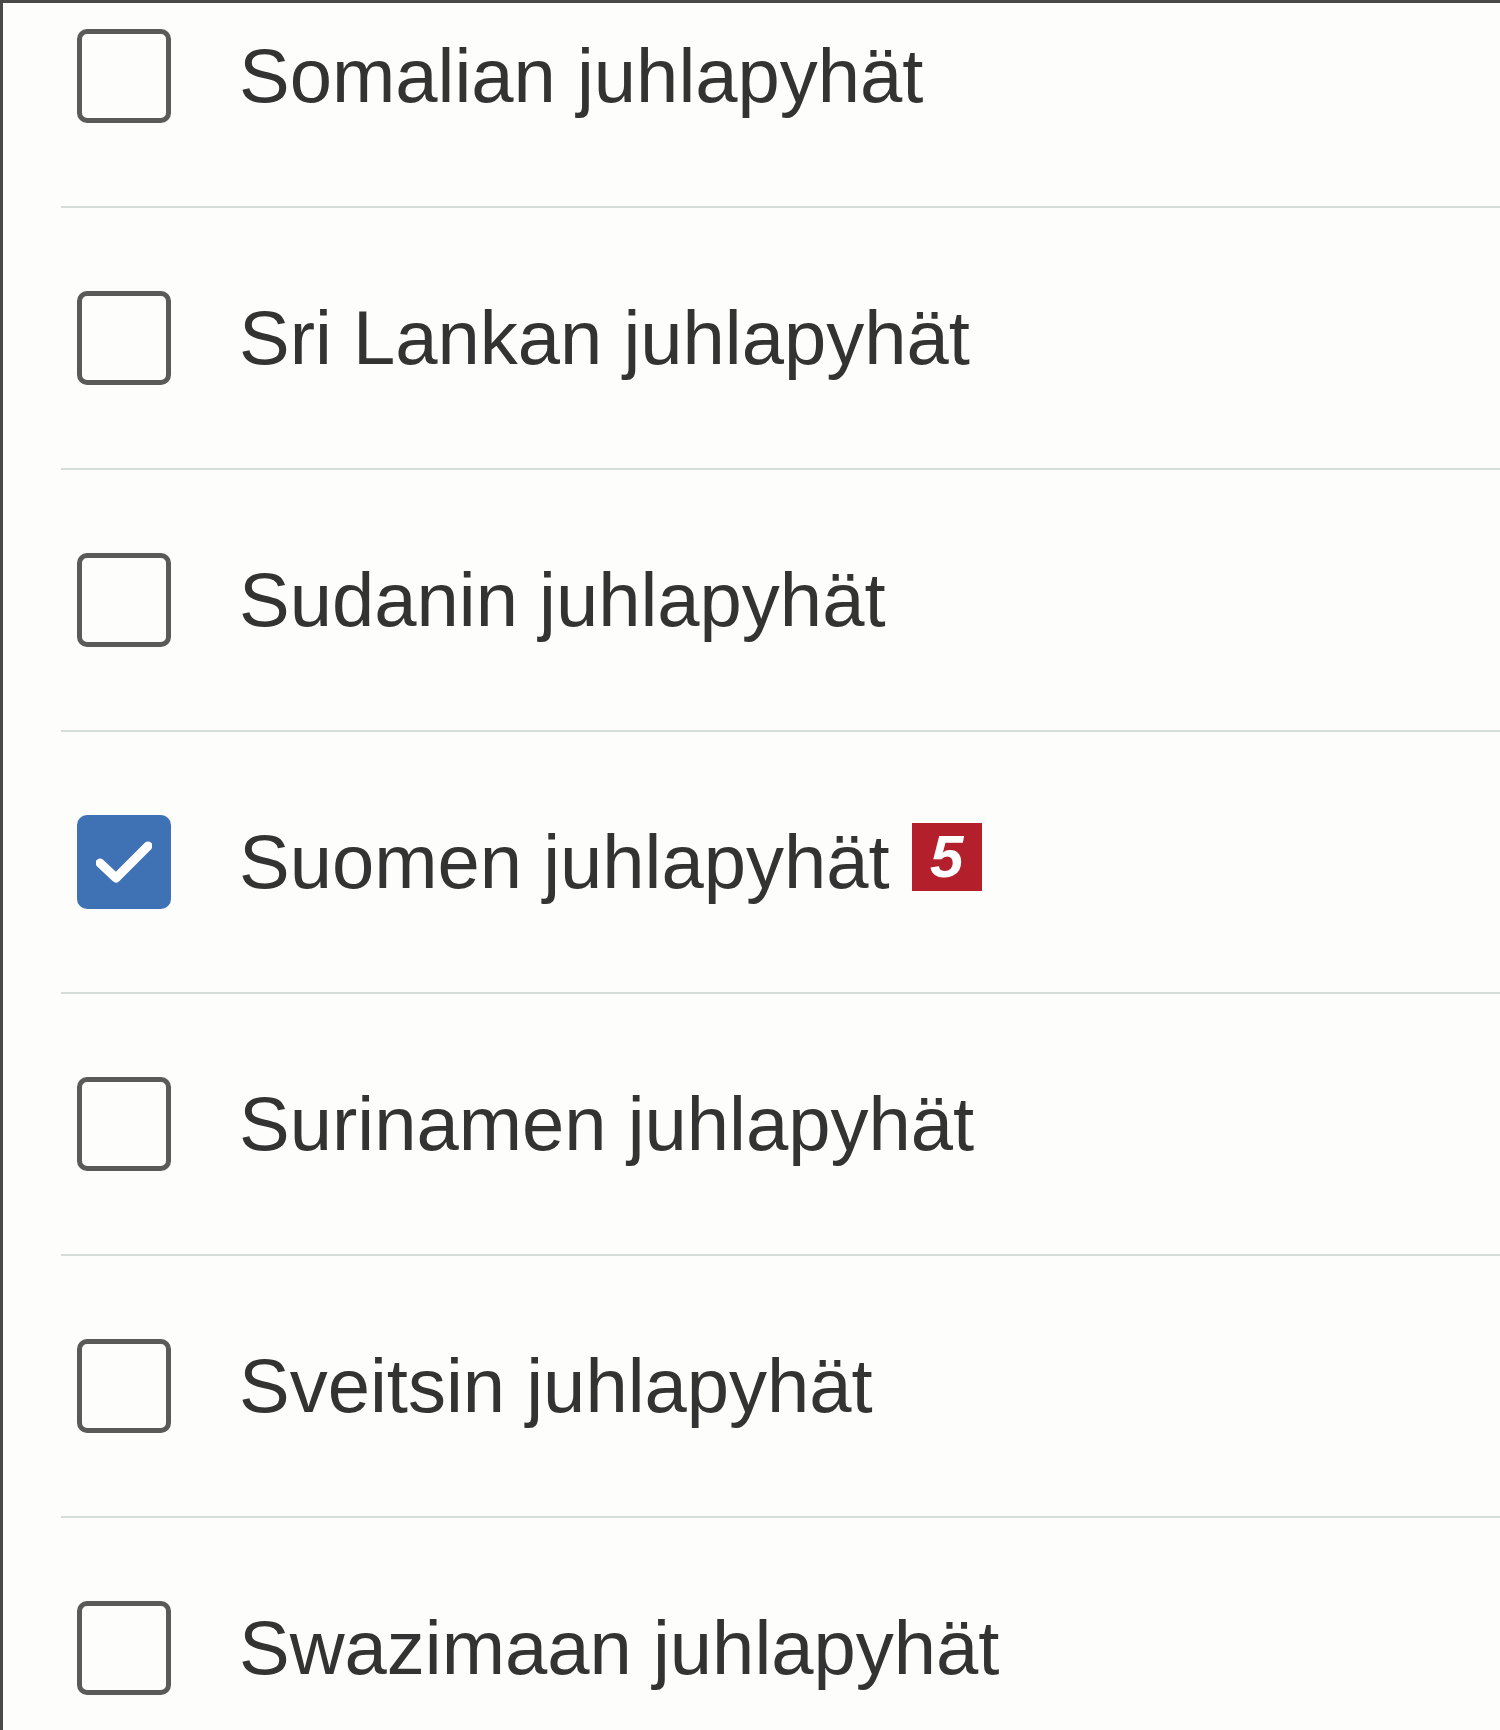 The image size is (1500, 1730). Describe the element at coordinates (556, 1386) in the screenshot. I see `checkbox-label: Sveitsin juhlapyhät` at that location.